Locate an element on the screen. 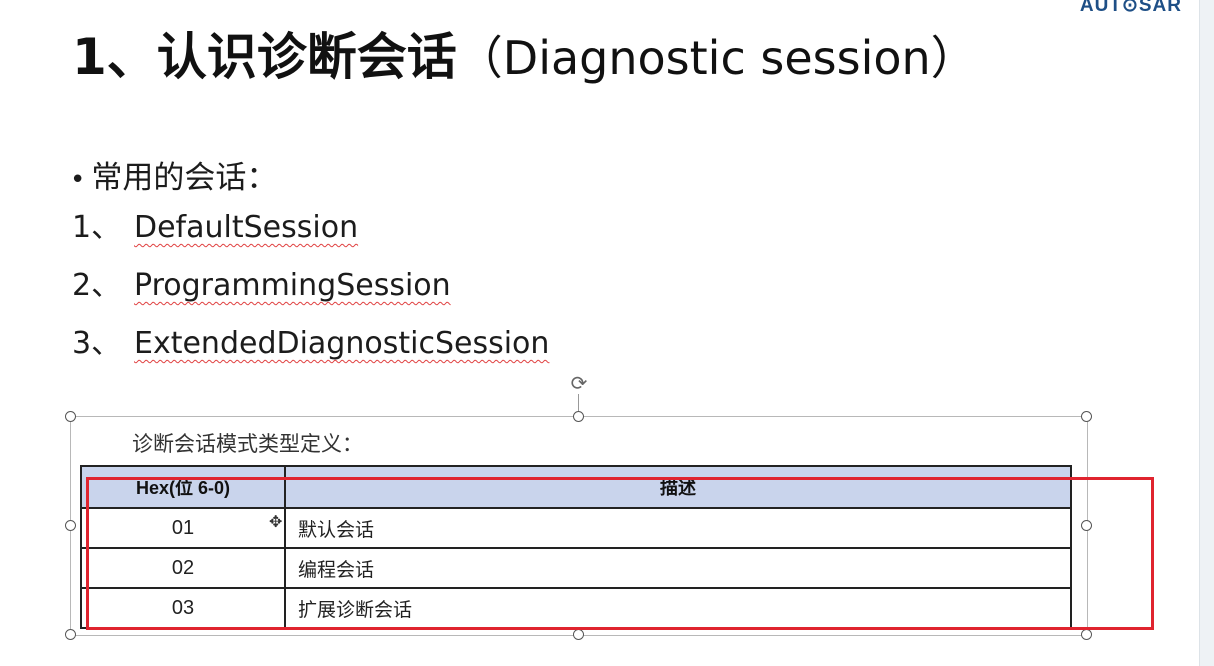  vertical-scrollbar is located at coordinates (1206, 333).